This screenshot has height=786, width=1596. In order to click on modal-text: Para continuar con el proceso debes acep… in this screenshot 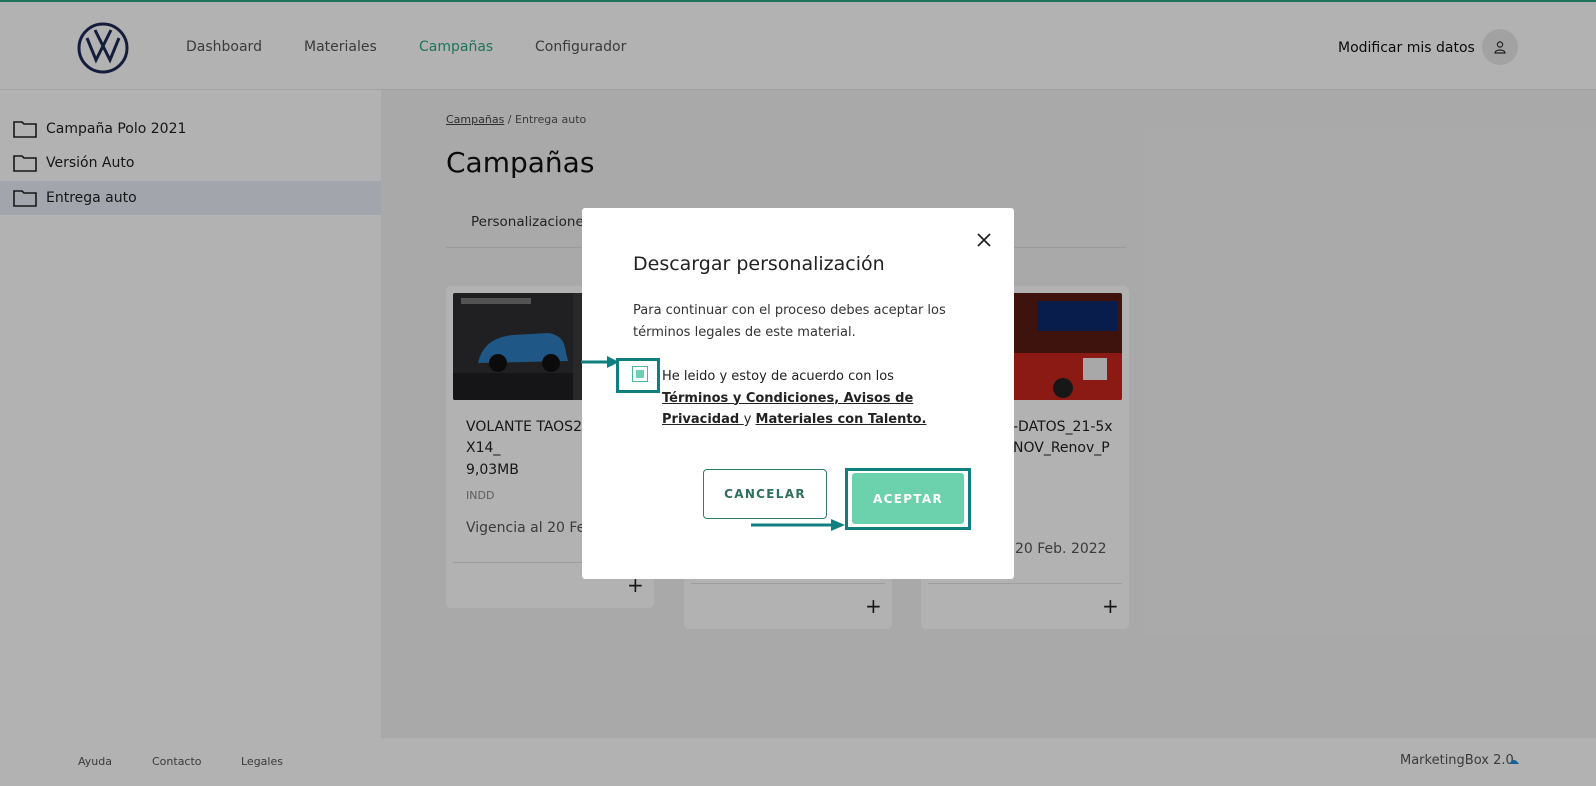, I will do `click(789, 321)`.